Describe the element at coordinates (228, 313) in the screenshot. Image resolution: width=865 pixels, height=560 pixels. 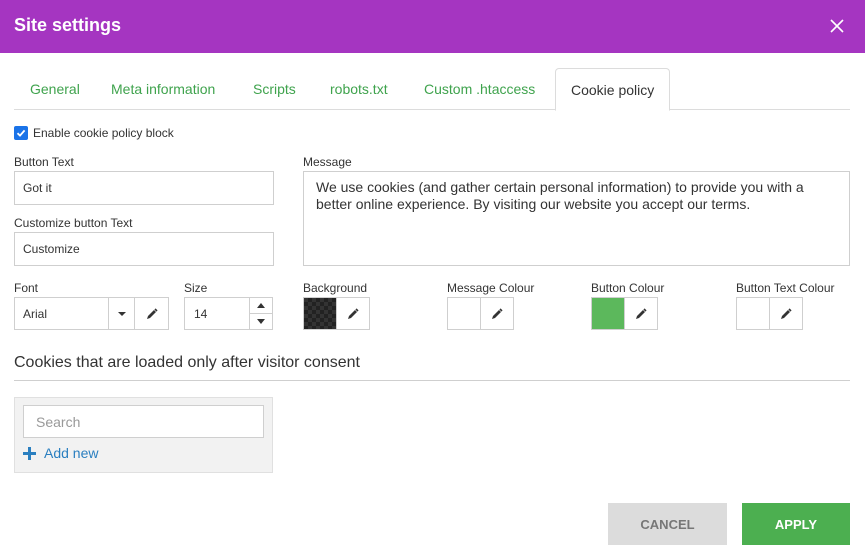
I see `size-input: 14` at that location.